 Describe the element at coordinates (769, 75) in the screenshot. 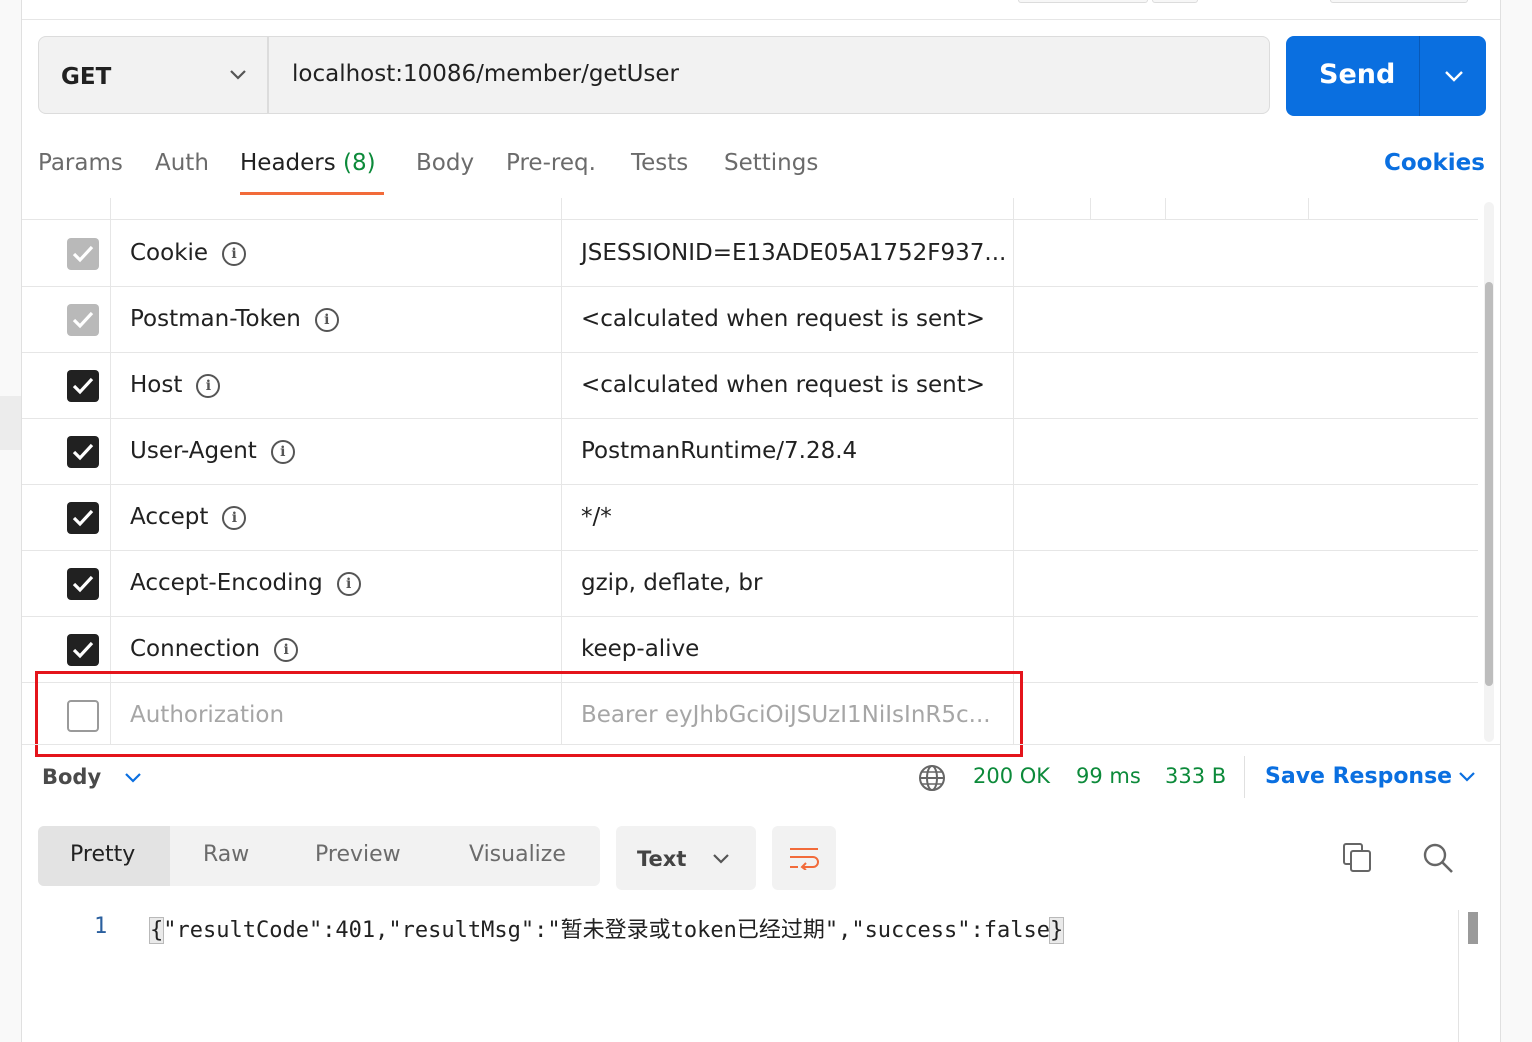

I see `url-input: localhost:10086/member/getUser` at that location.